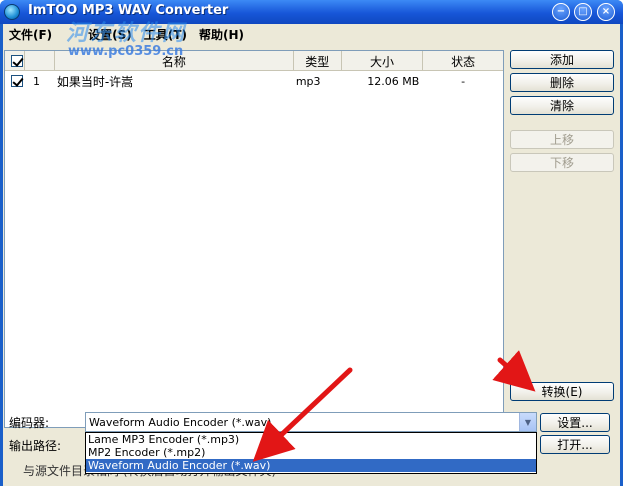 This screenshot has width=623, height=486. I want to click on watermark-url: www.pc0359.cn, so click(126, 51).